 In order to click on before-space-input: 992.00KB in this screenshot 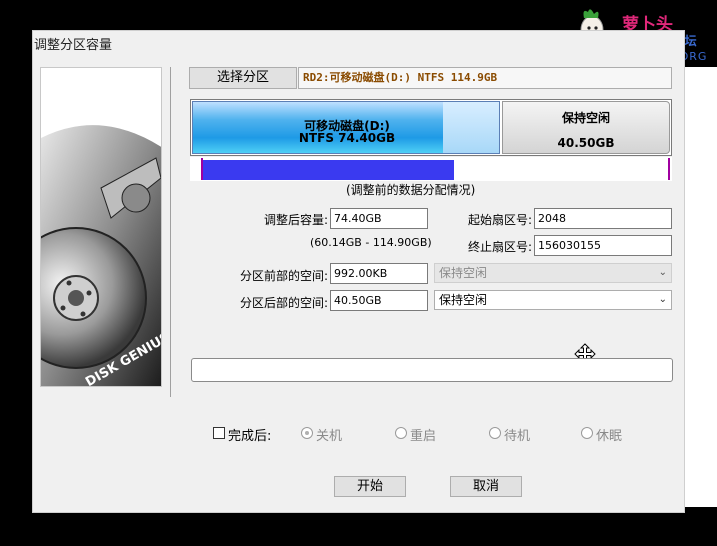, I will do `click(379, 273)`.